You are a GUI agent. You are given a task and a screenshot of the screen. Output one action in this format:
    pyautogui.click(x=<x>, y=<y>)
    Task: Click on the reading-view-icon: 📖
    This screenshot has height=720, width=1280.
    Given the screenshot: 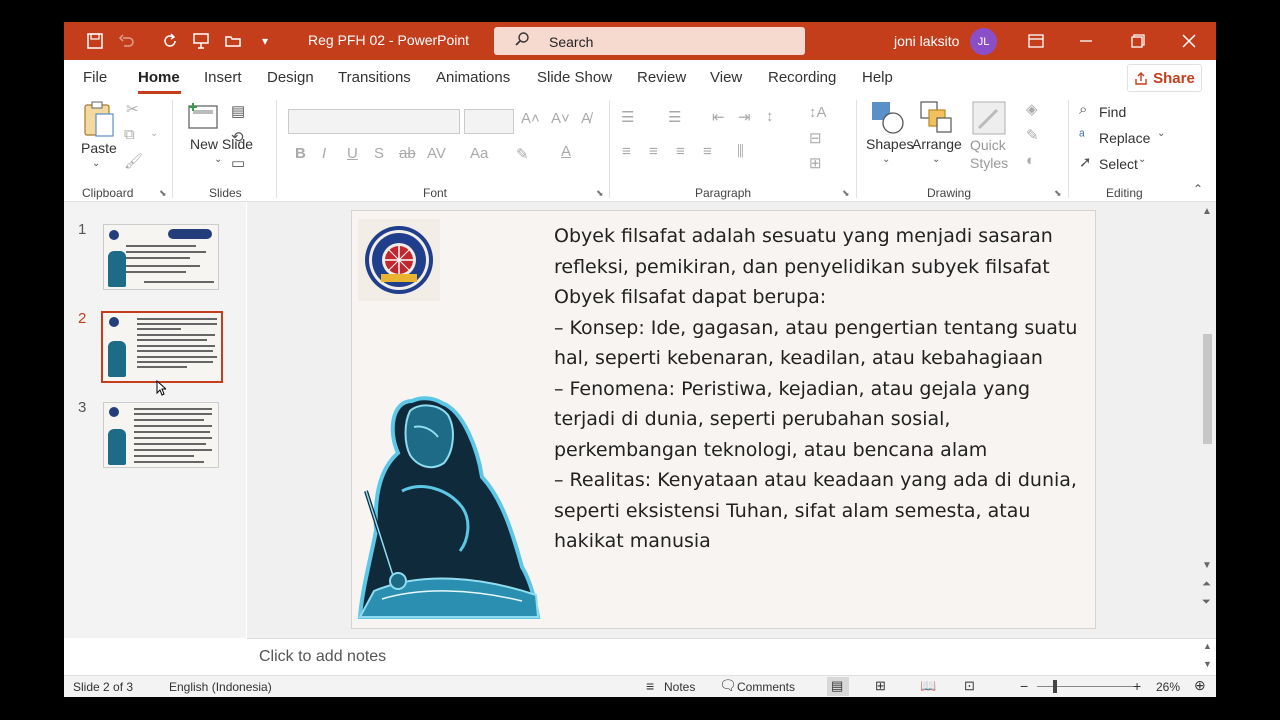 What is the action you would take?
    pyautogui.click(x=928, y=686)
    